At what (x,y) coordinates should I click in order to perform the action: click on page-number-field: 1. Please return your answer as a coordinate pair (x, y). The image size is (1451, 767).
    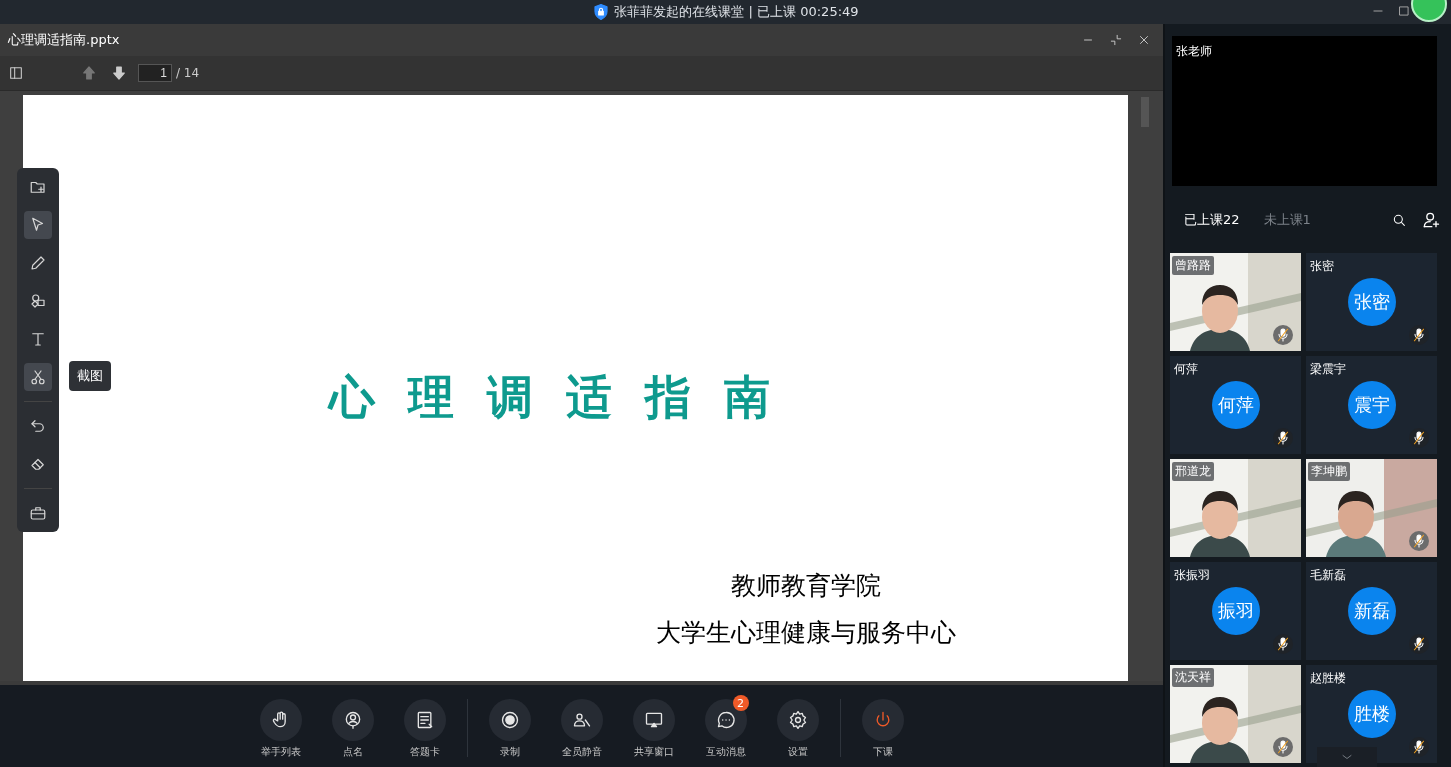
    Looking at the image, I should click on (155, 73).